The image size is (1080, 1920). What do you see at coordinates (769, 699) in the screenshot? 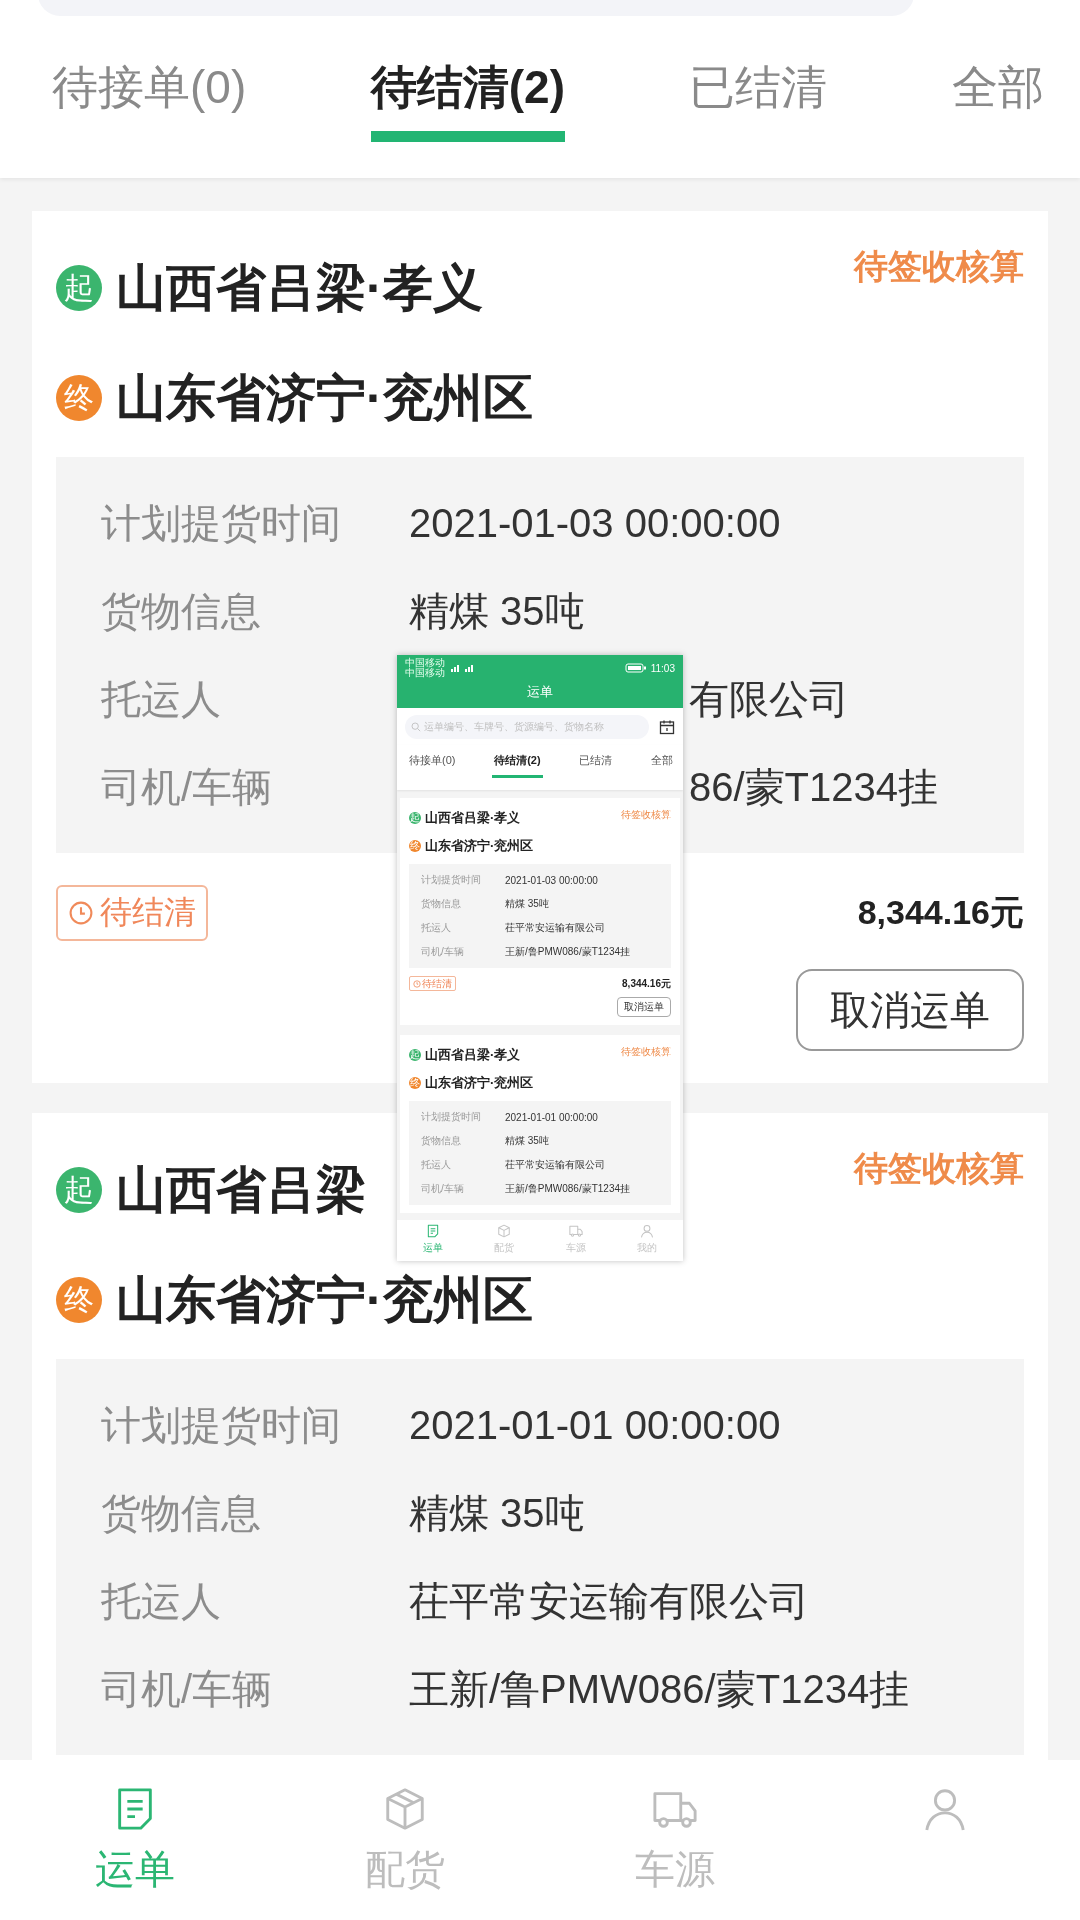
I see `detail-value: 有限公司` at bounding box center [769, 699].